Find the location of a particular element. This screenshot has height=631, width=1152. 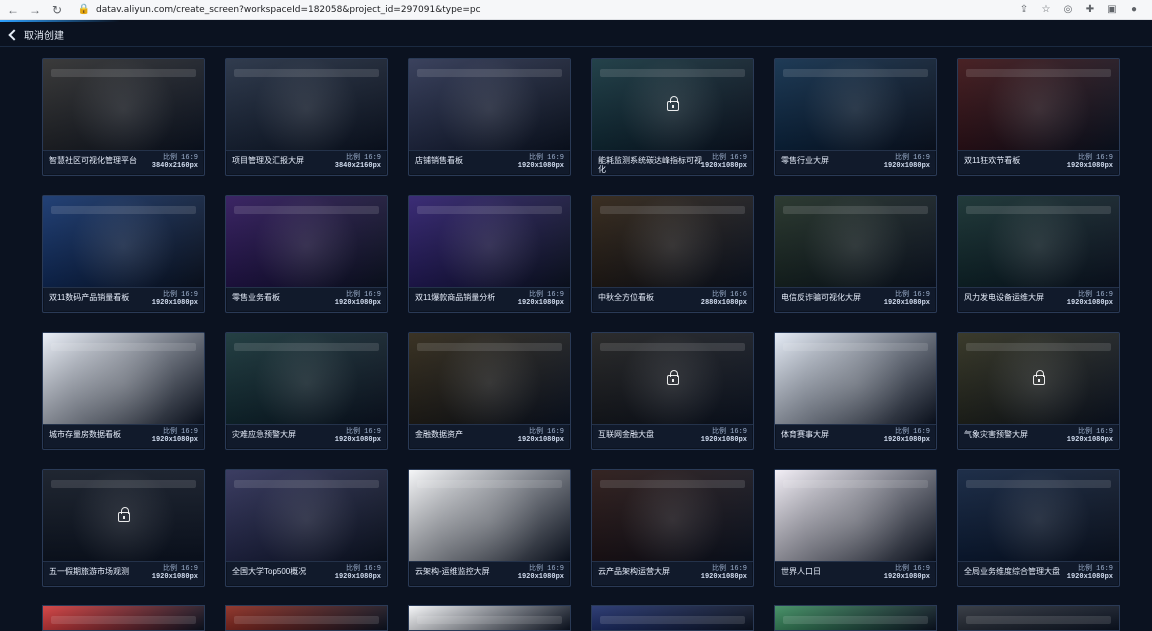

lock-icon: 🔒 is located at coordinates (84, 9).